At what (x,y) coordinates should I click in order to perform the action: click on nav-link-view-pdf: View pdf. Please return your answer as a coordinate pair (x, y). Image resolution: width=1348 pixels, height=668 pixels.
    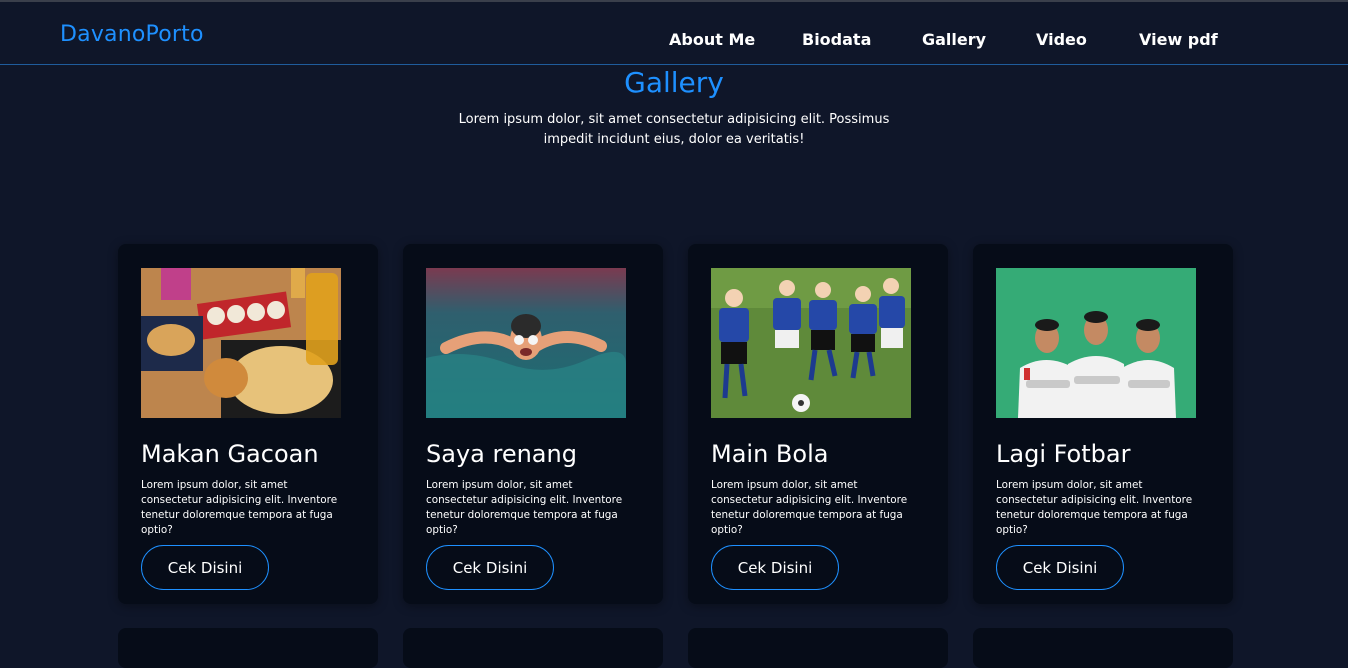
    Looking at the image, I should click on (1178, 39).